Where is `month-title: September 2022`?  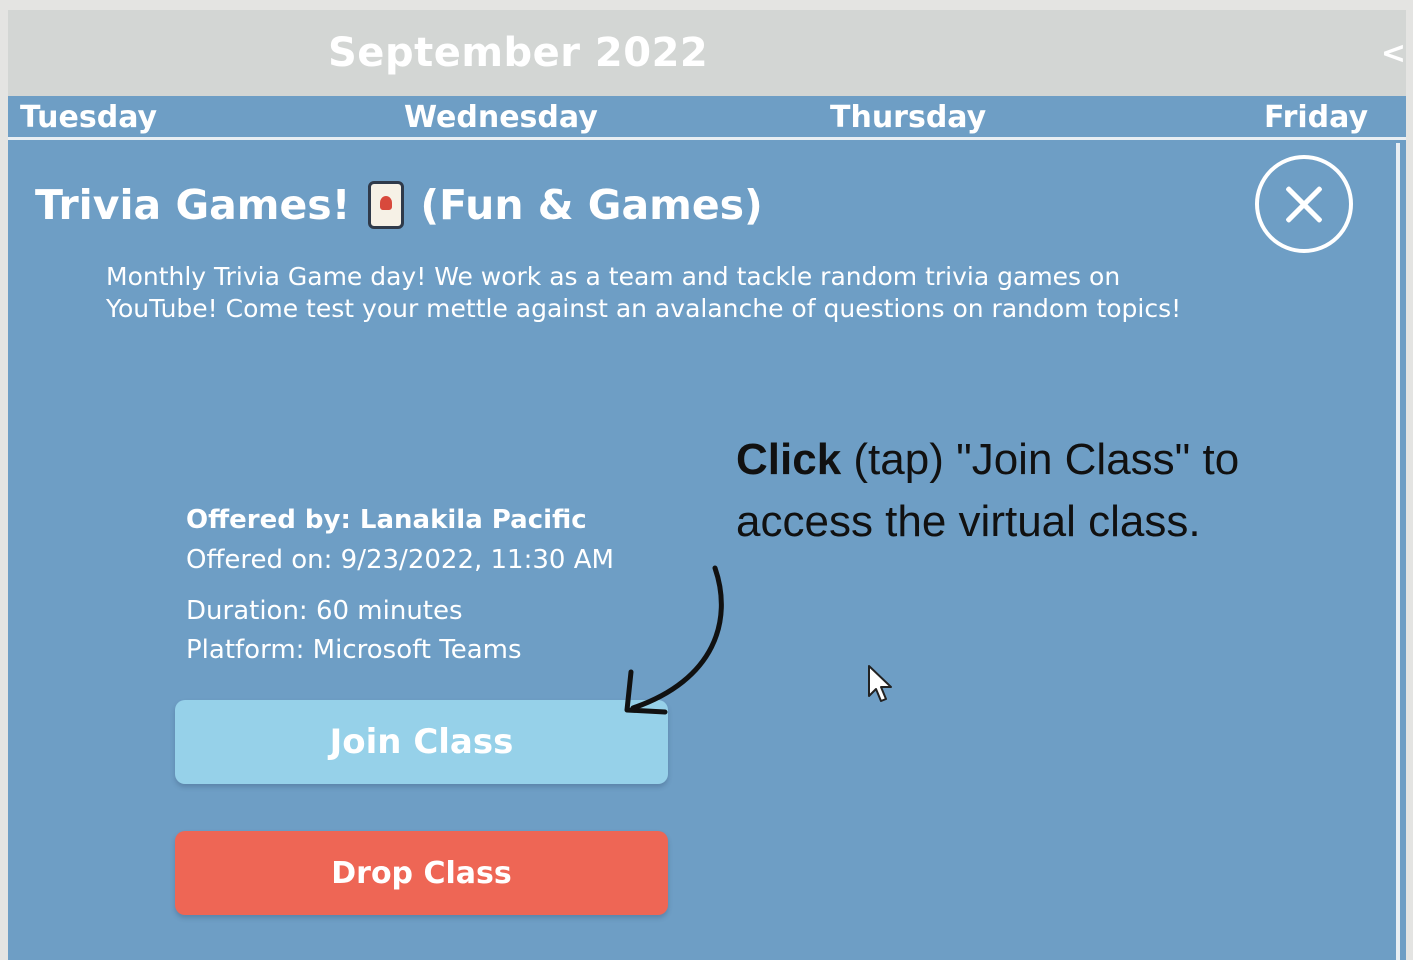 month-title: September 2022 is located at coordinates (518, 53).